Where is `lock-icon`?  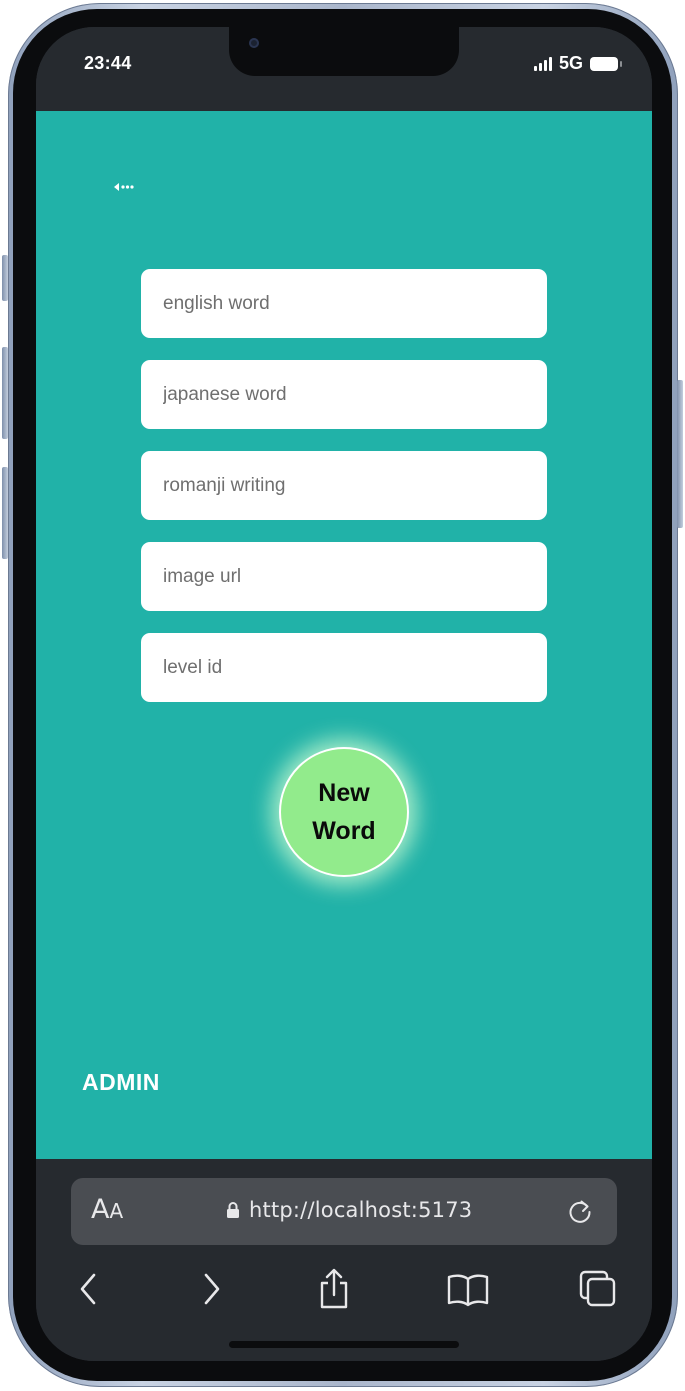
lock-icon is located at coordinates (233, 1210).